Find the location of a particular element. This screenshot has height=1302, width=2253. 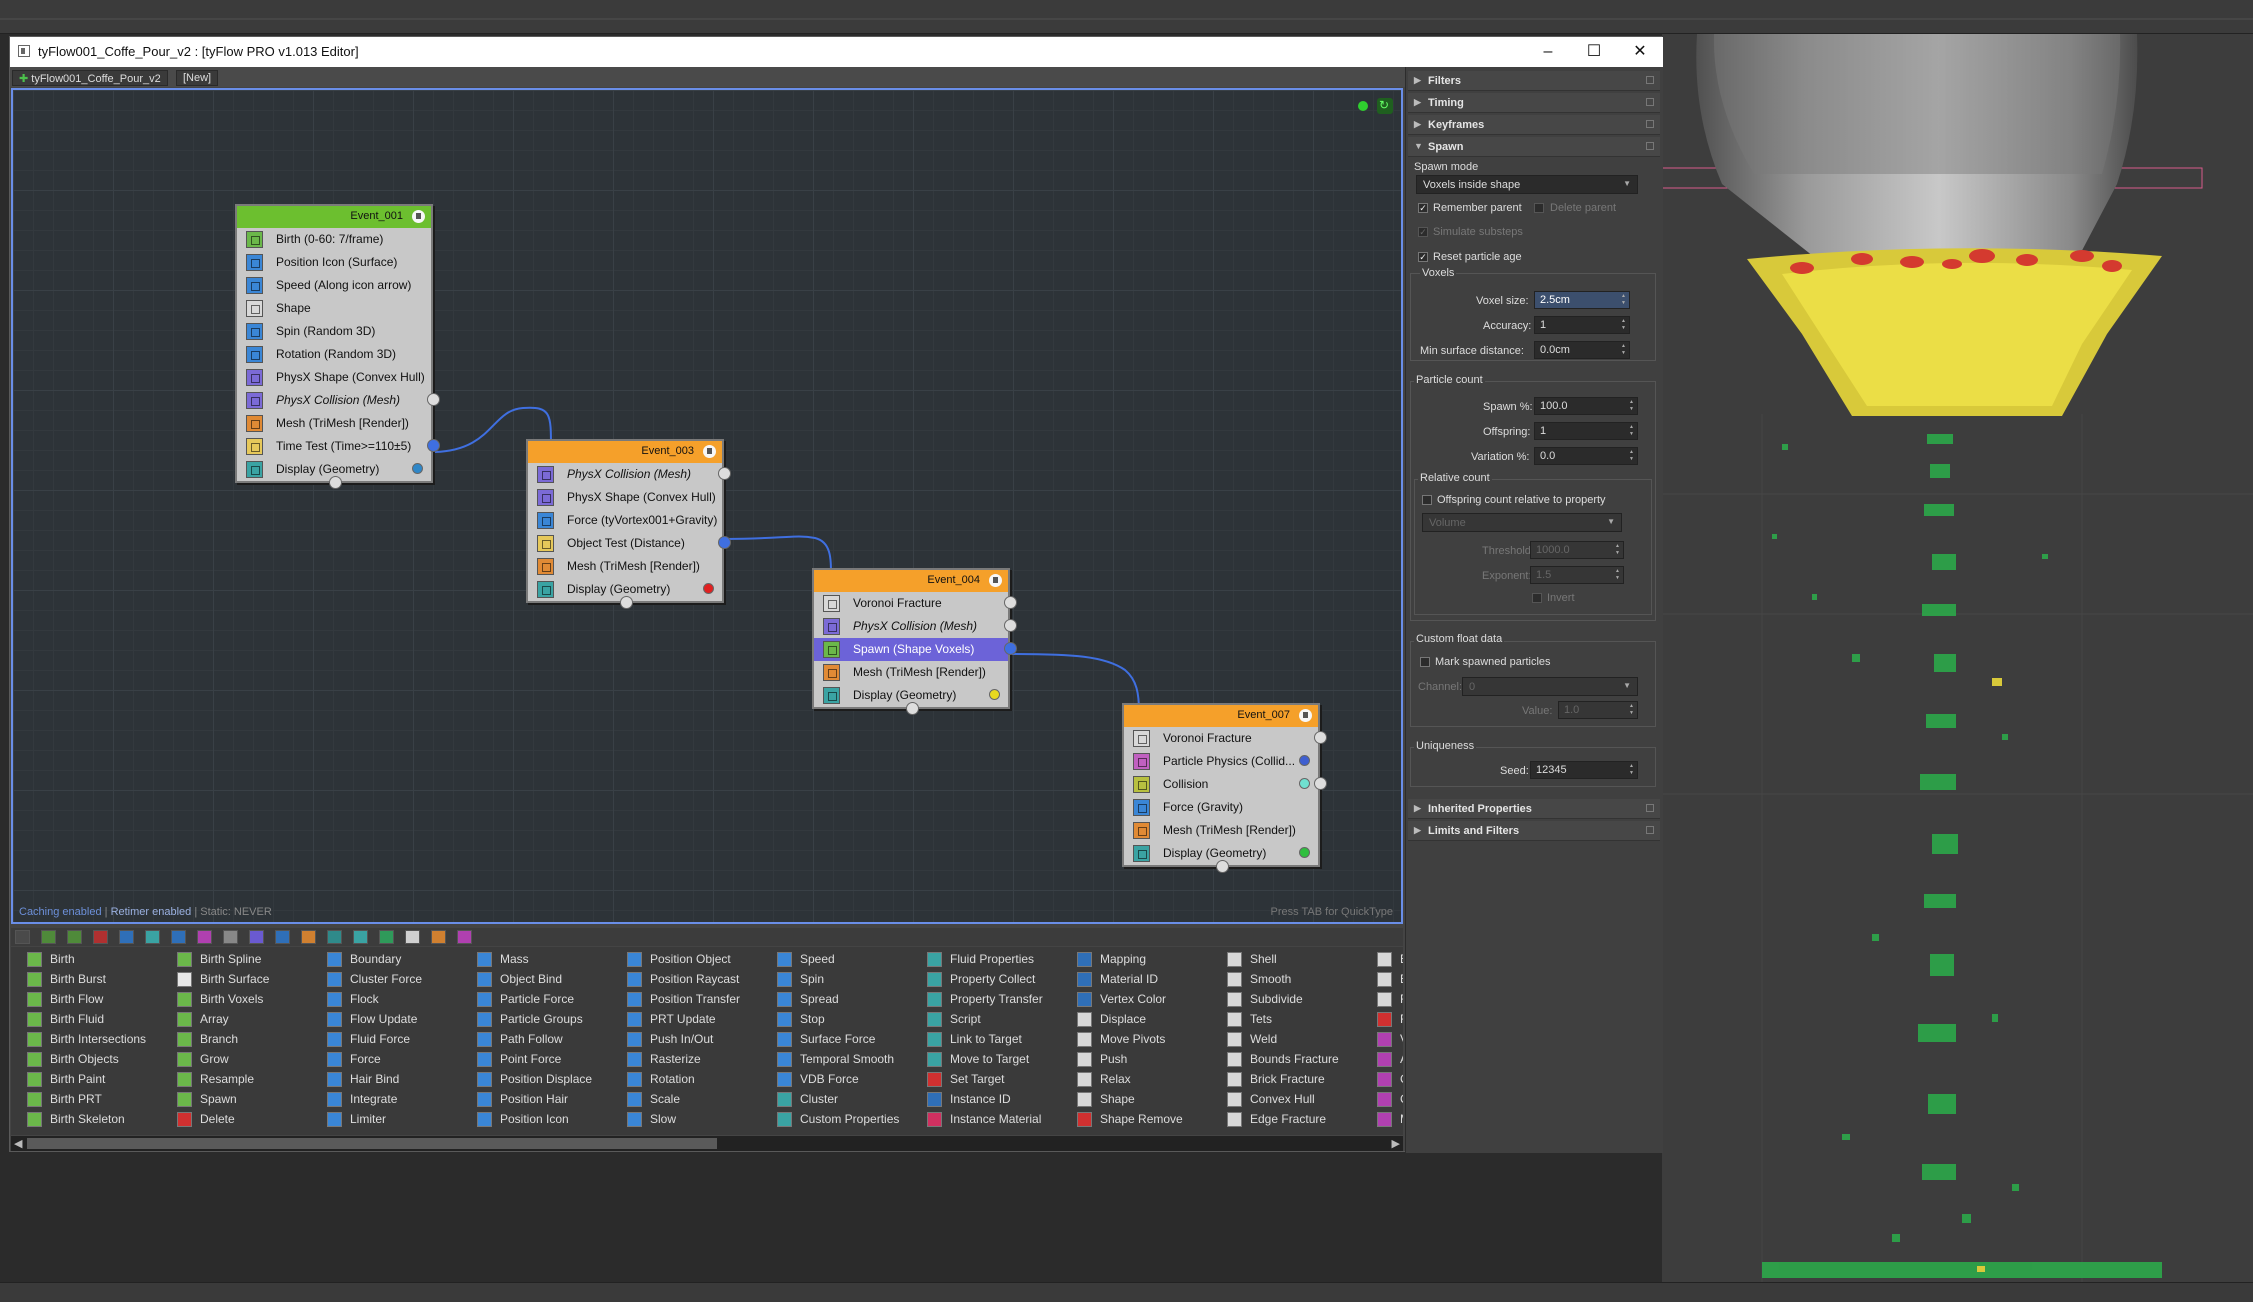

event-header: Event_004 is located at coordinates (911, 581).